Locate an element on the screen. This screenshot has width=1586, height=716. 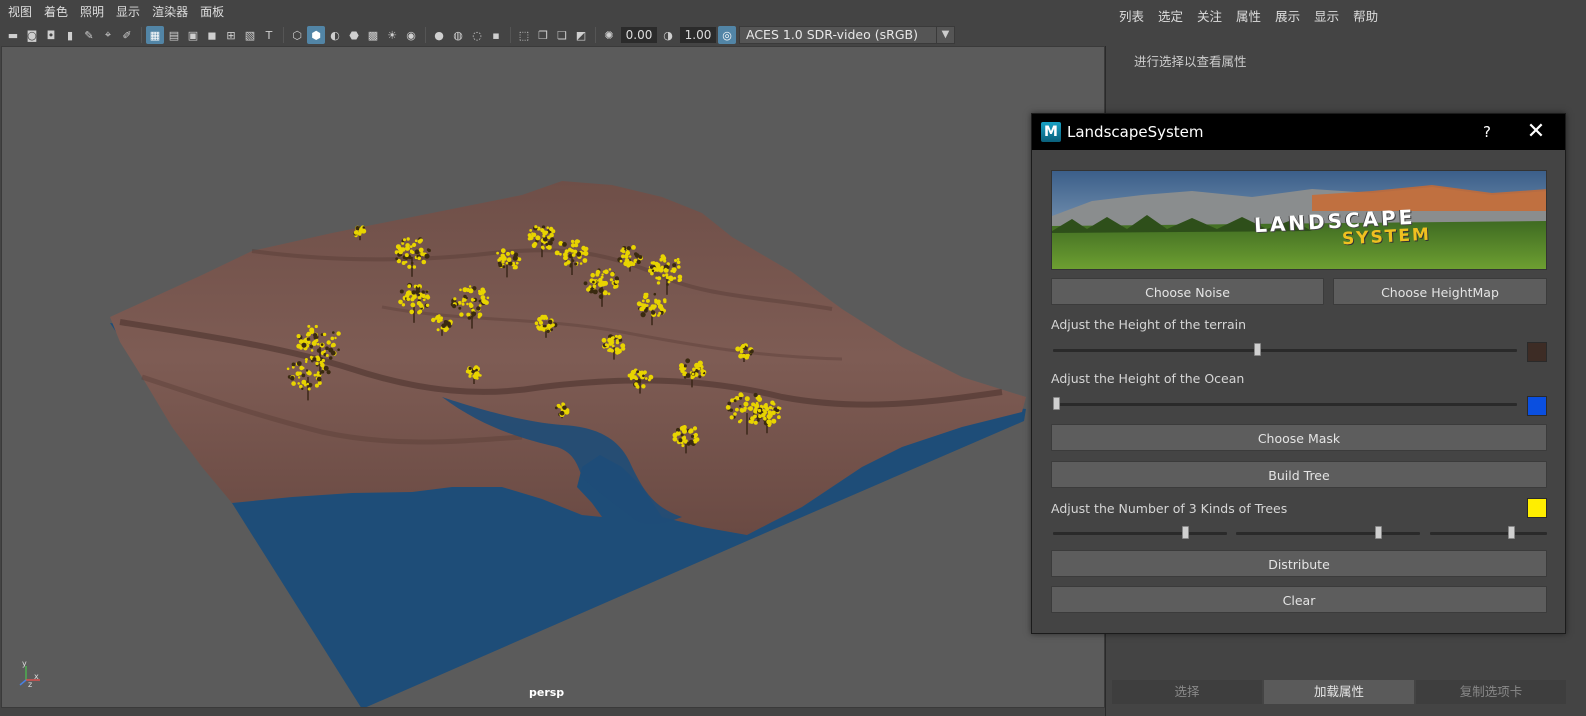
copy-tab-button: 复制选项卡 is located at coordinates (1491, 692).